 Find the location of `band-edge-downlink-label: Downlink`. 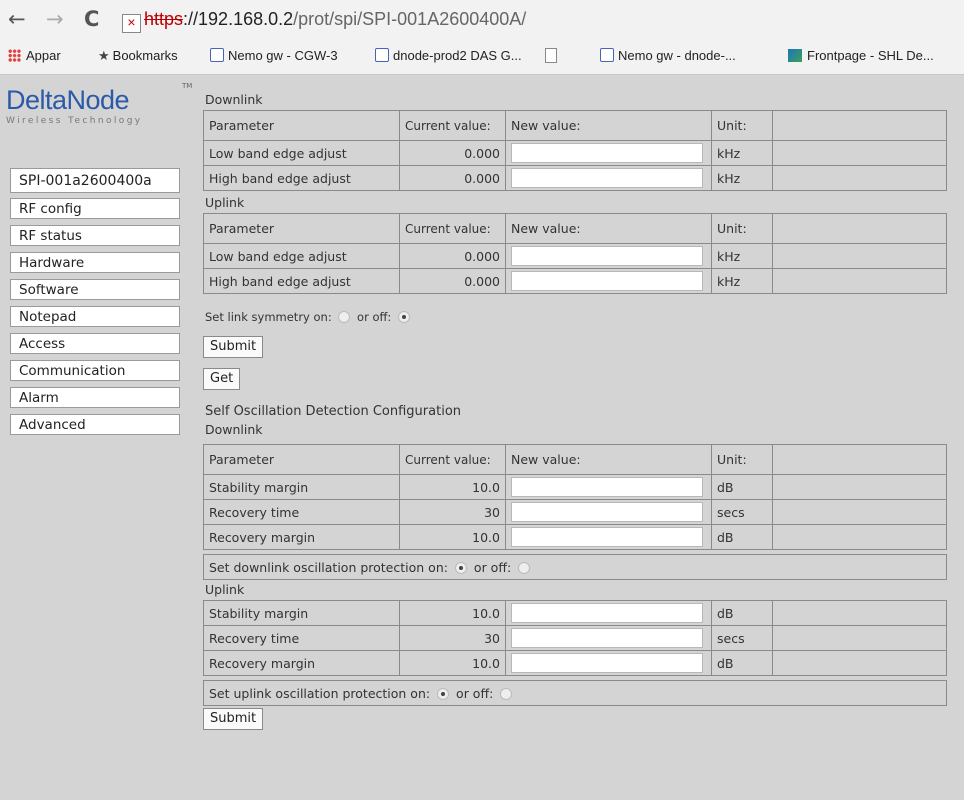

band-edge-downlink-label: Downlink is located at coordinates (234, 99).